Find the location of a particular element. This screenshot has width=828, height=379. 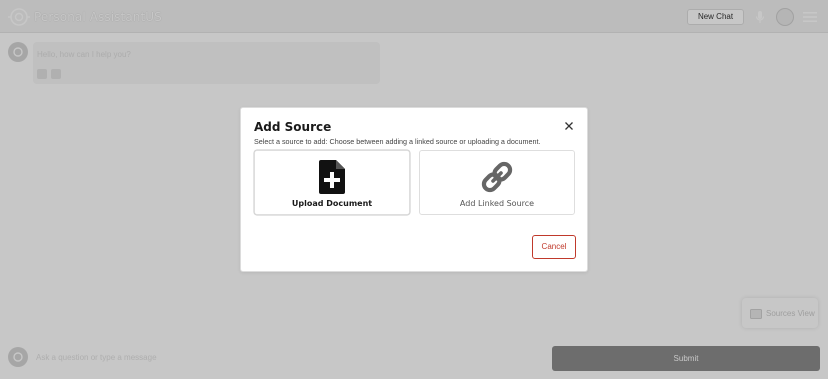

cancel-button: Cancel is located at coordinates (554, 247).